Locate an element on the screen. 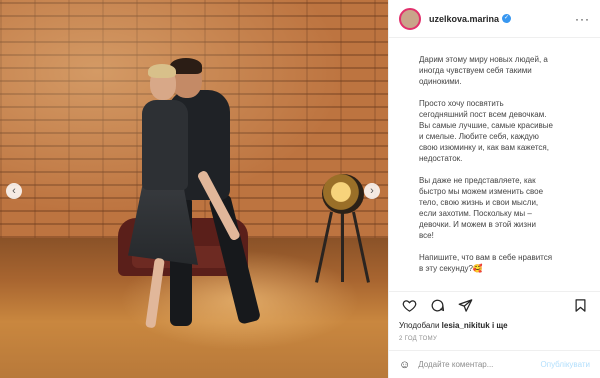 The image size is (600, 378). publish-button: Опублікувати is located at coordinates (565, 364).